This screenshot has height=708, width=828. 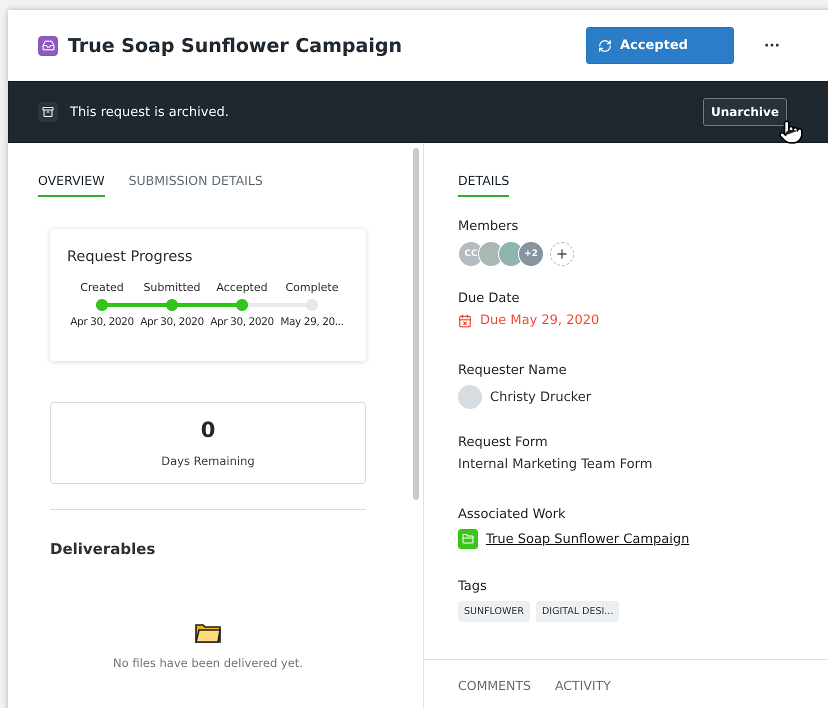 I want to click on field-label: Request Form, so click(x=503, y=442).